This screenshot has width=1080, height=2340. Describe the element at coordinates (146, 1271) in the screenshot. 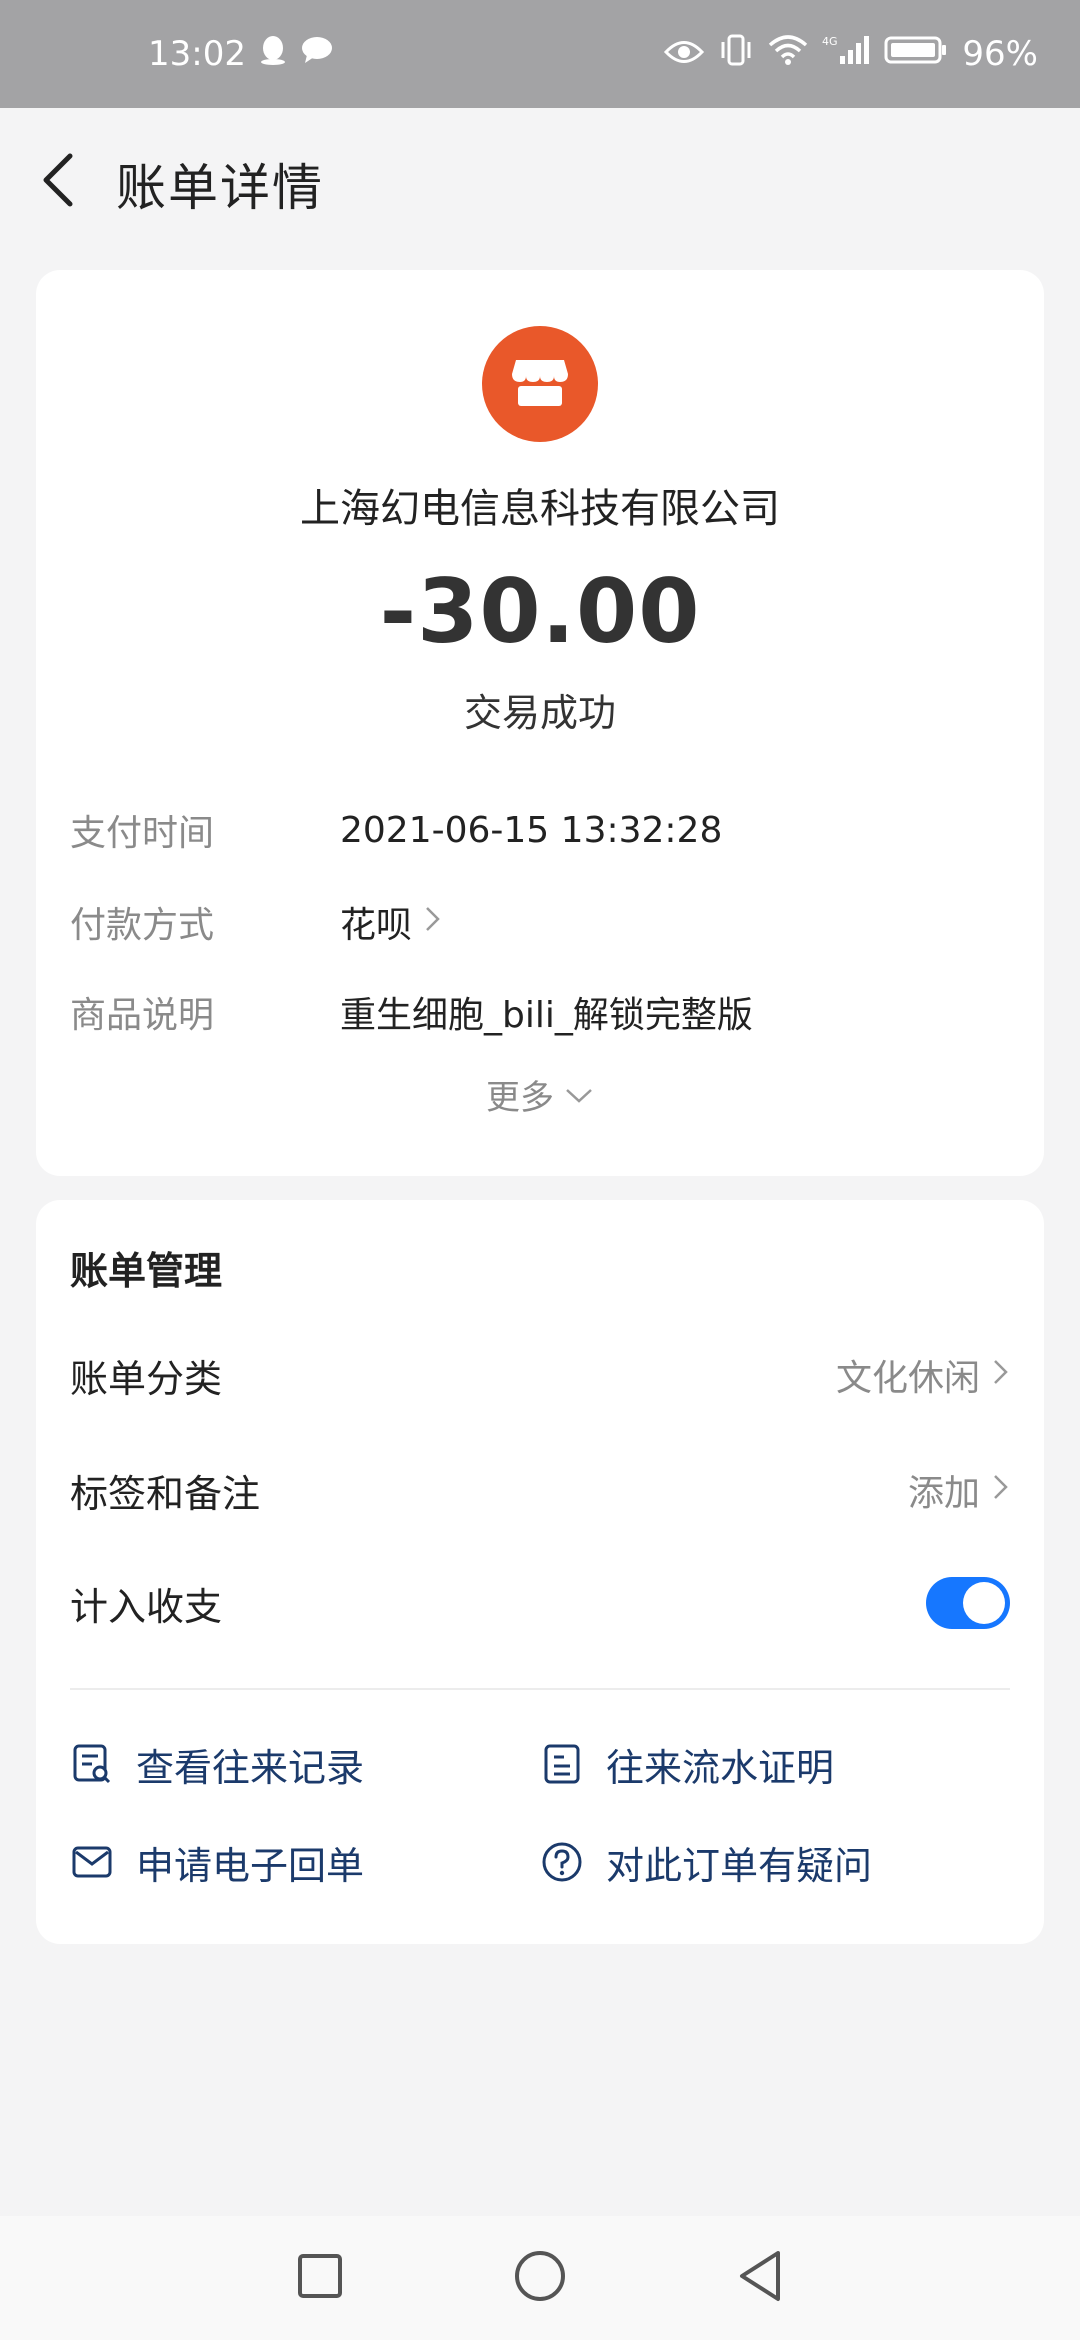

I see `section-title: 账单管理` at that location.